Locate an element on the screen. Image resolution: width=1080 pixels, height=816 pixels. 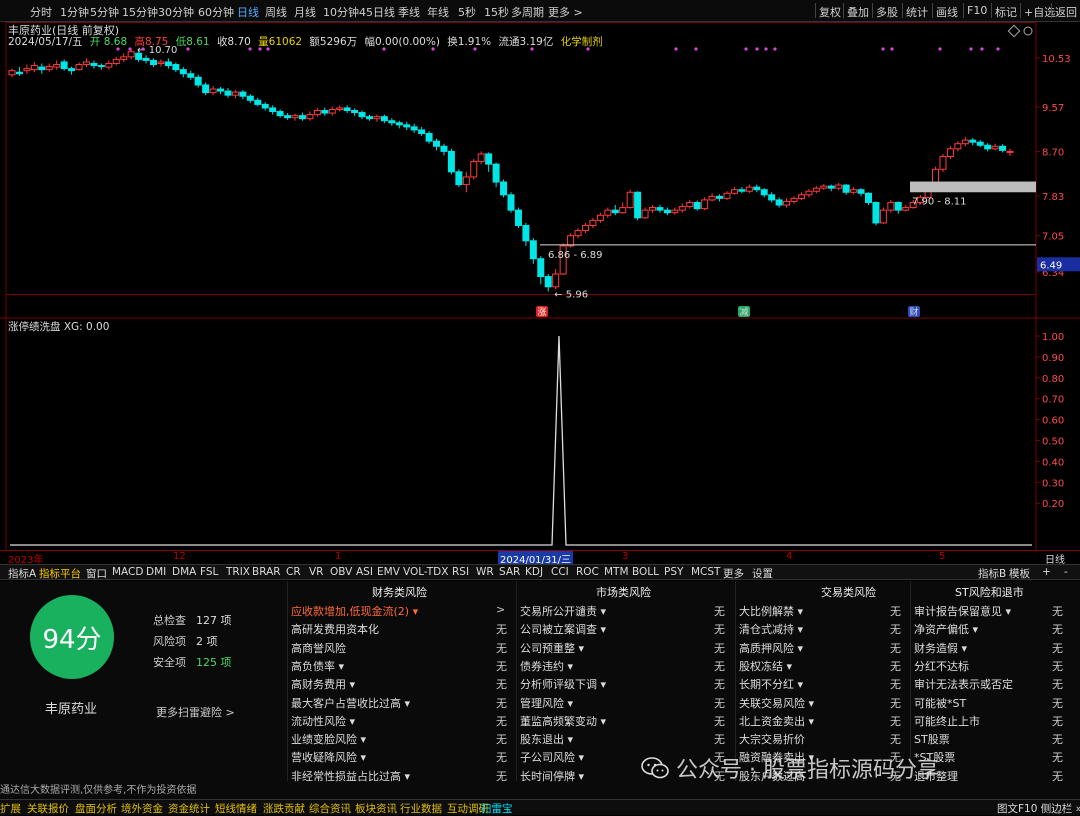
tool-2: 多股 is located at coordinates (887, 12).